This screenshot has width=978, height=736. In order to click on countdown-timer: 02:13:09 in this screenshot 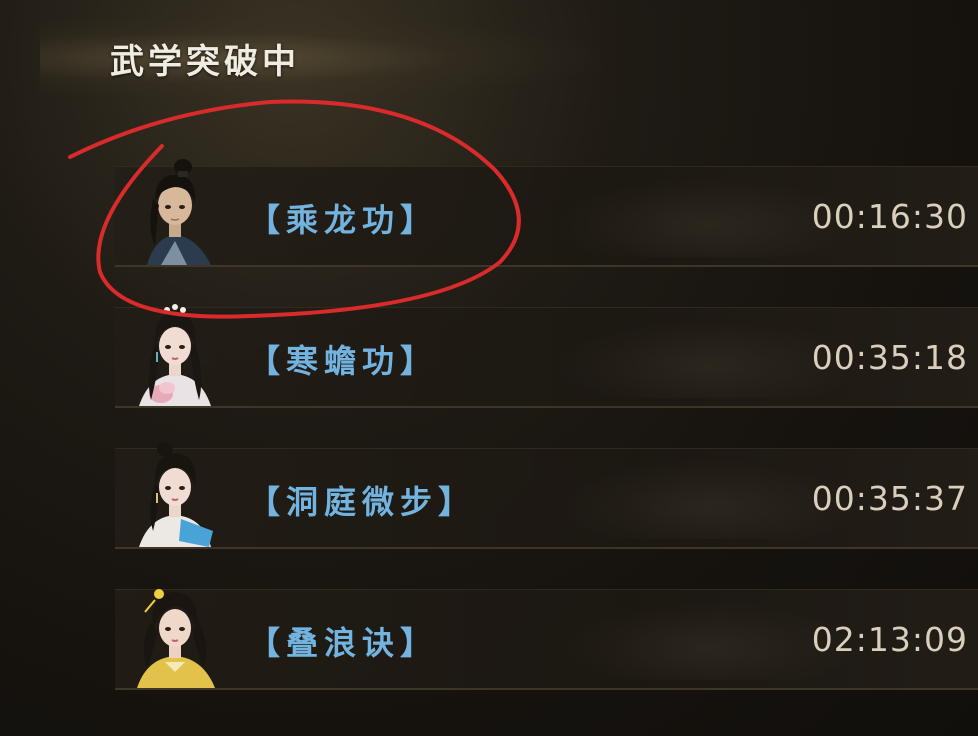, I will do `click(889, 639)`.